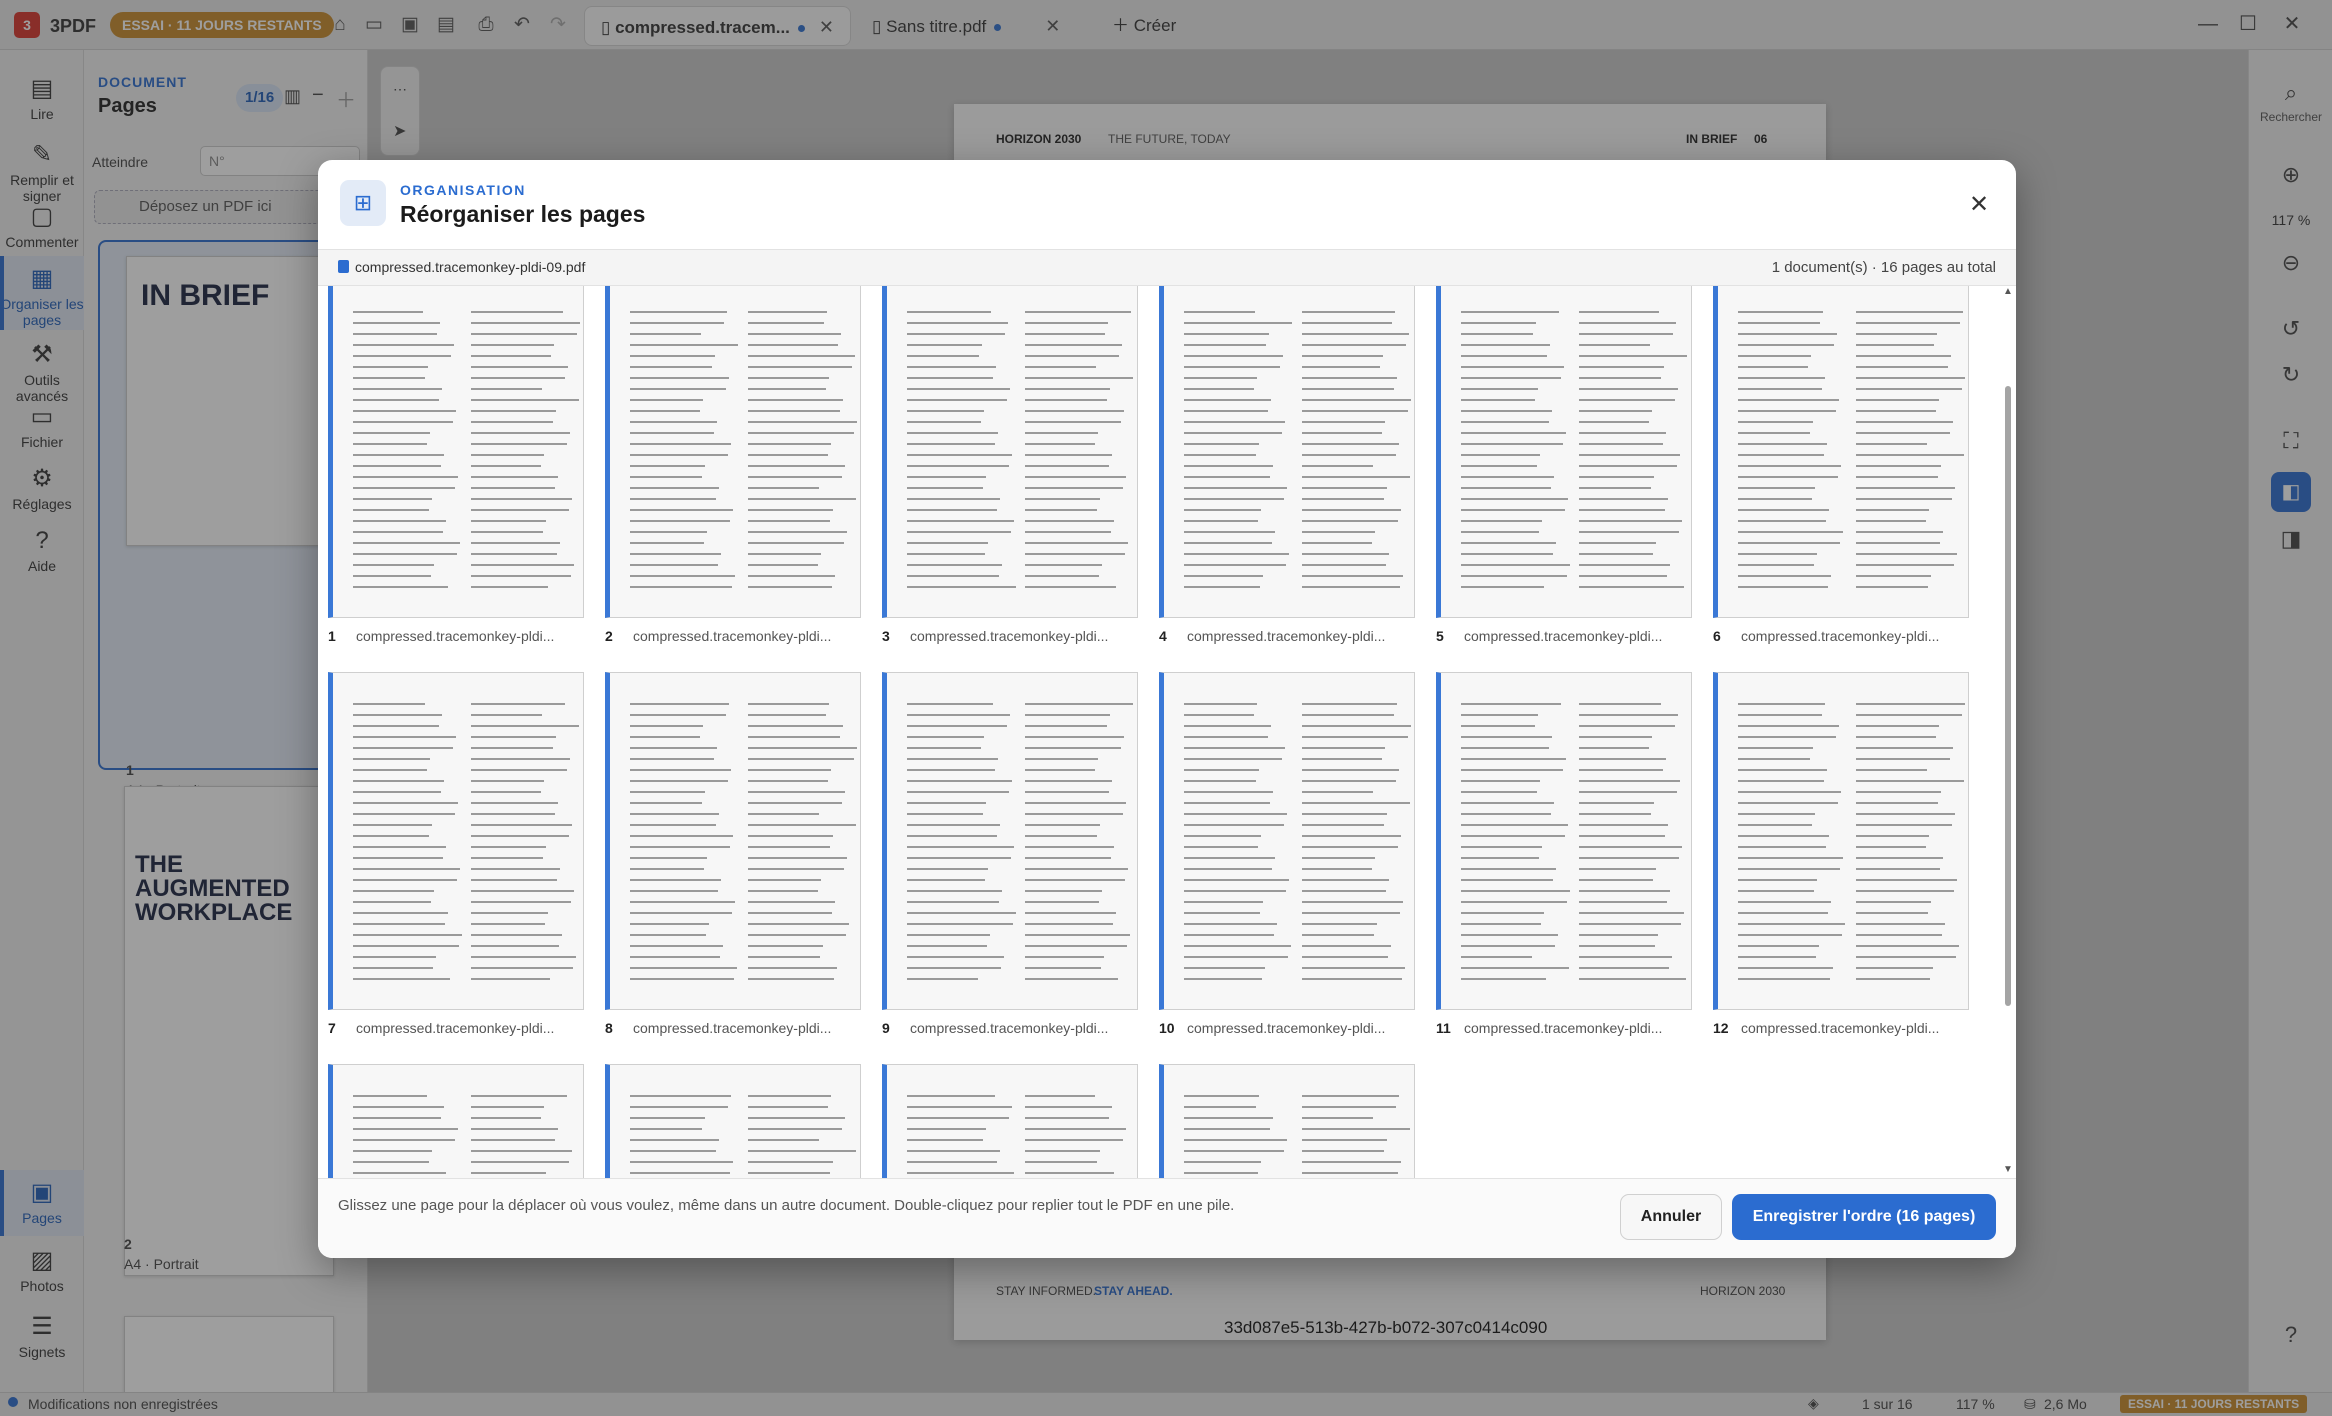 The image size is (2332, 1416). I want to click on close-icon: ✕, so click(1979, 205).